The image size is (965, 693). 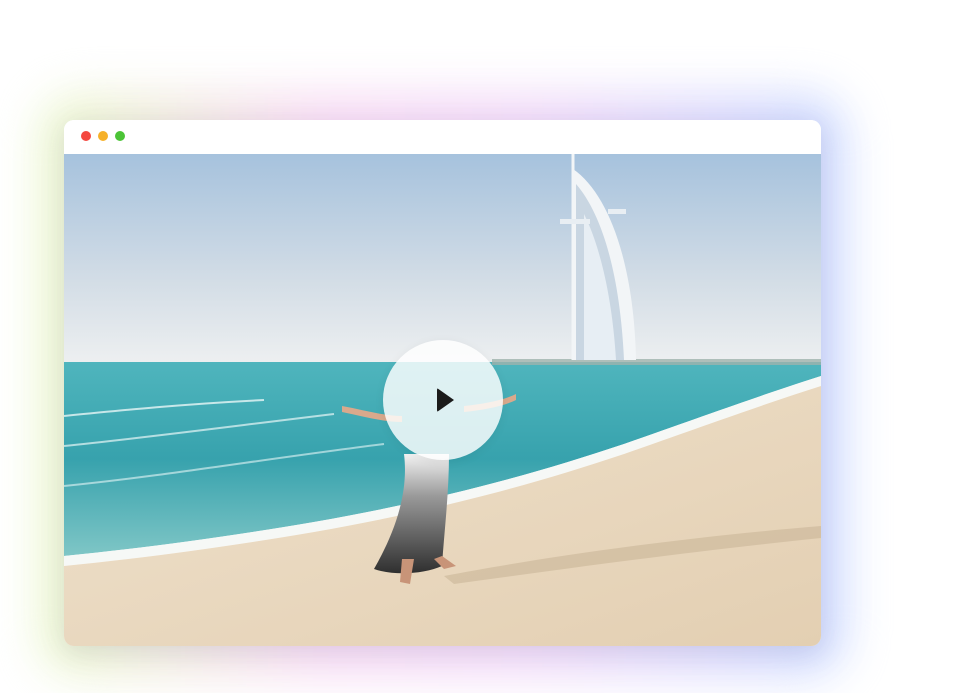 What do you see at coordinates (445, 400) in the screenshot?
I see `play-icon` at bounding box center [445, 400].